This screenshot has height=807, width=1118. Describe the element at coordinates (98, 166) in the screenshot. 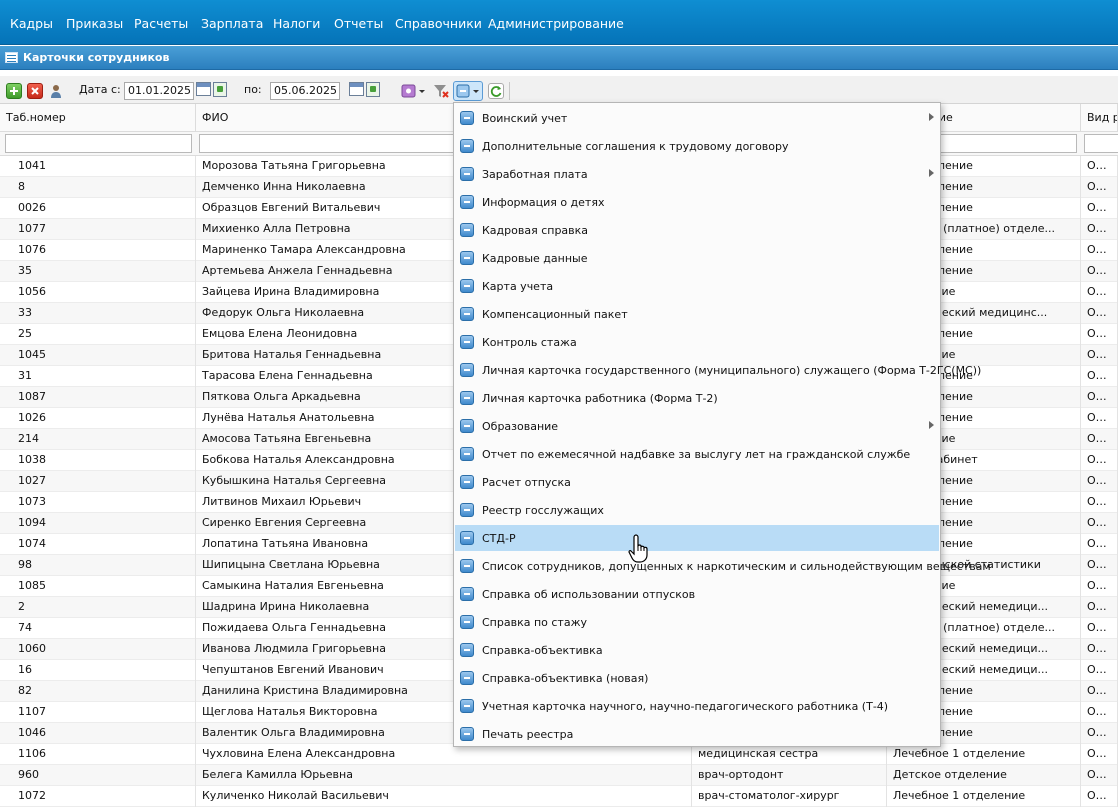

I see `table-cell: 1041` at that location.